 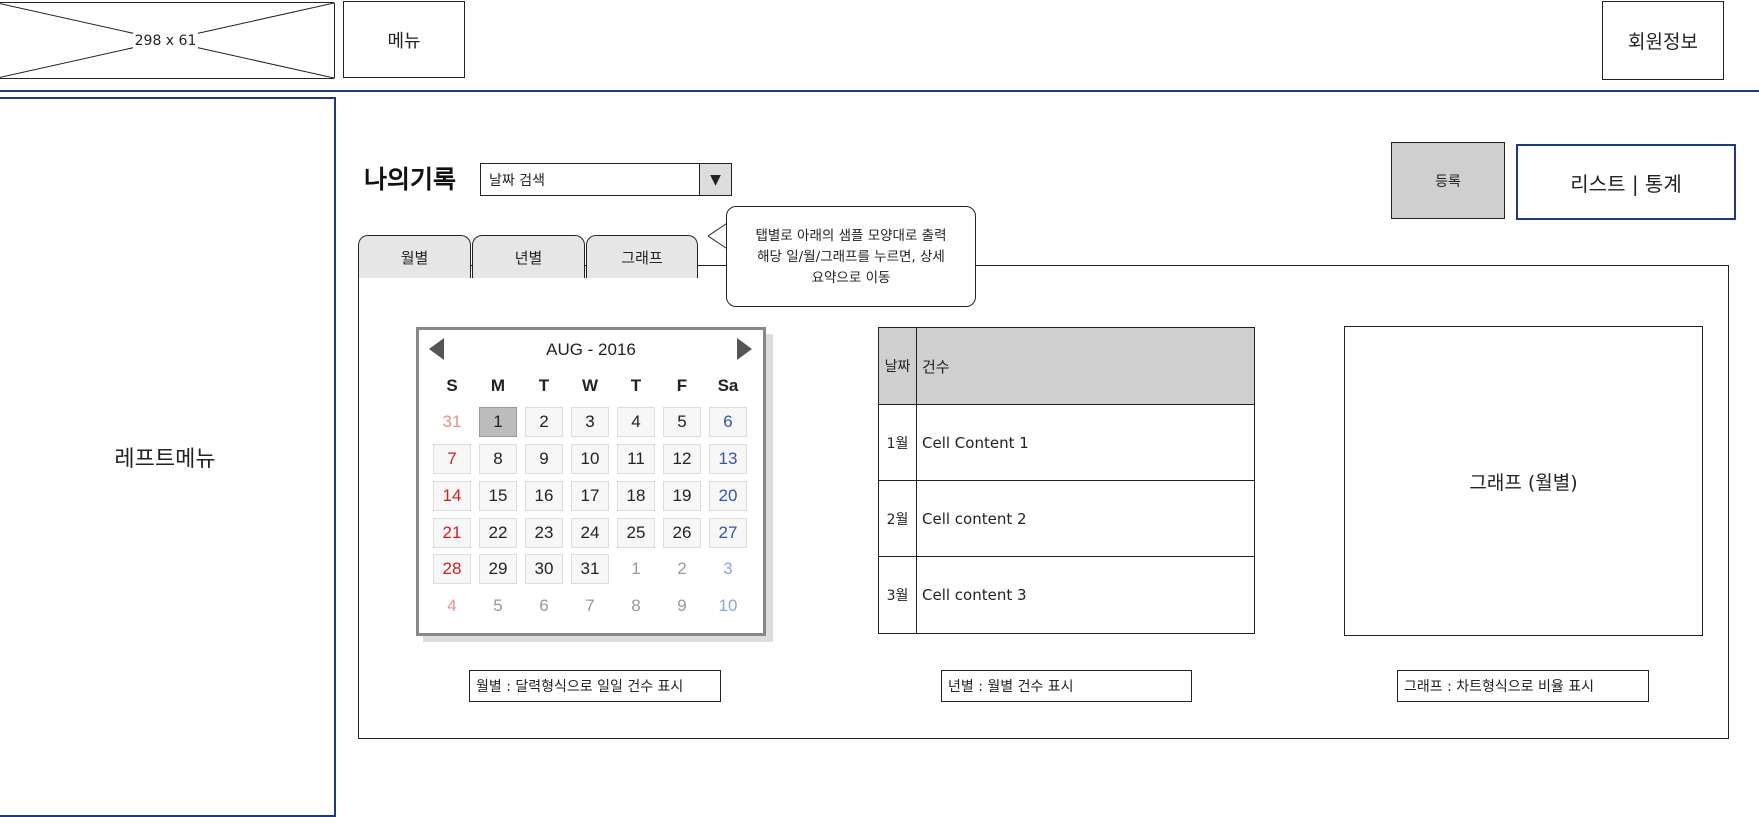 I want to click on logo-size-label: 298 x 61, so click(x=165, y=41).